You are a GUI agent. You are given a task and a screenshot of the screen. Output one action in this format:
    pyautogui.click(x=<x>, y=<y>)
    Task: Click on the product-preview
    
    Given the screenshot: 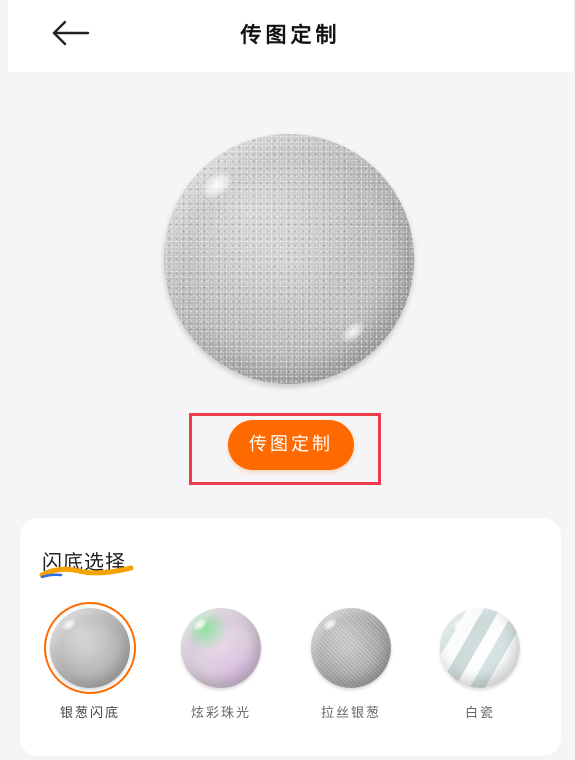 What is the action you would take?
    pyautogui.click(x=289, y=259)
    